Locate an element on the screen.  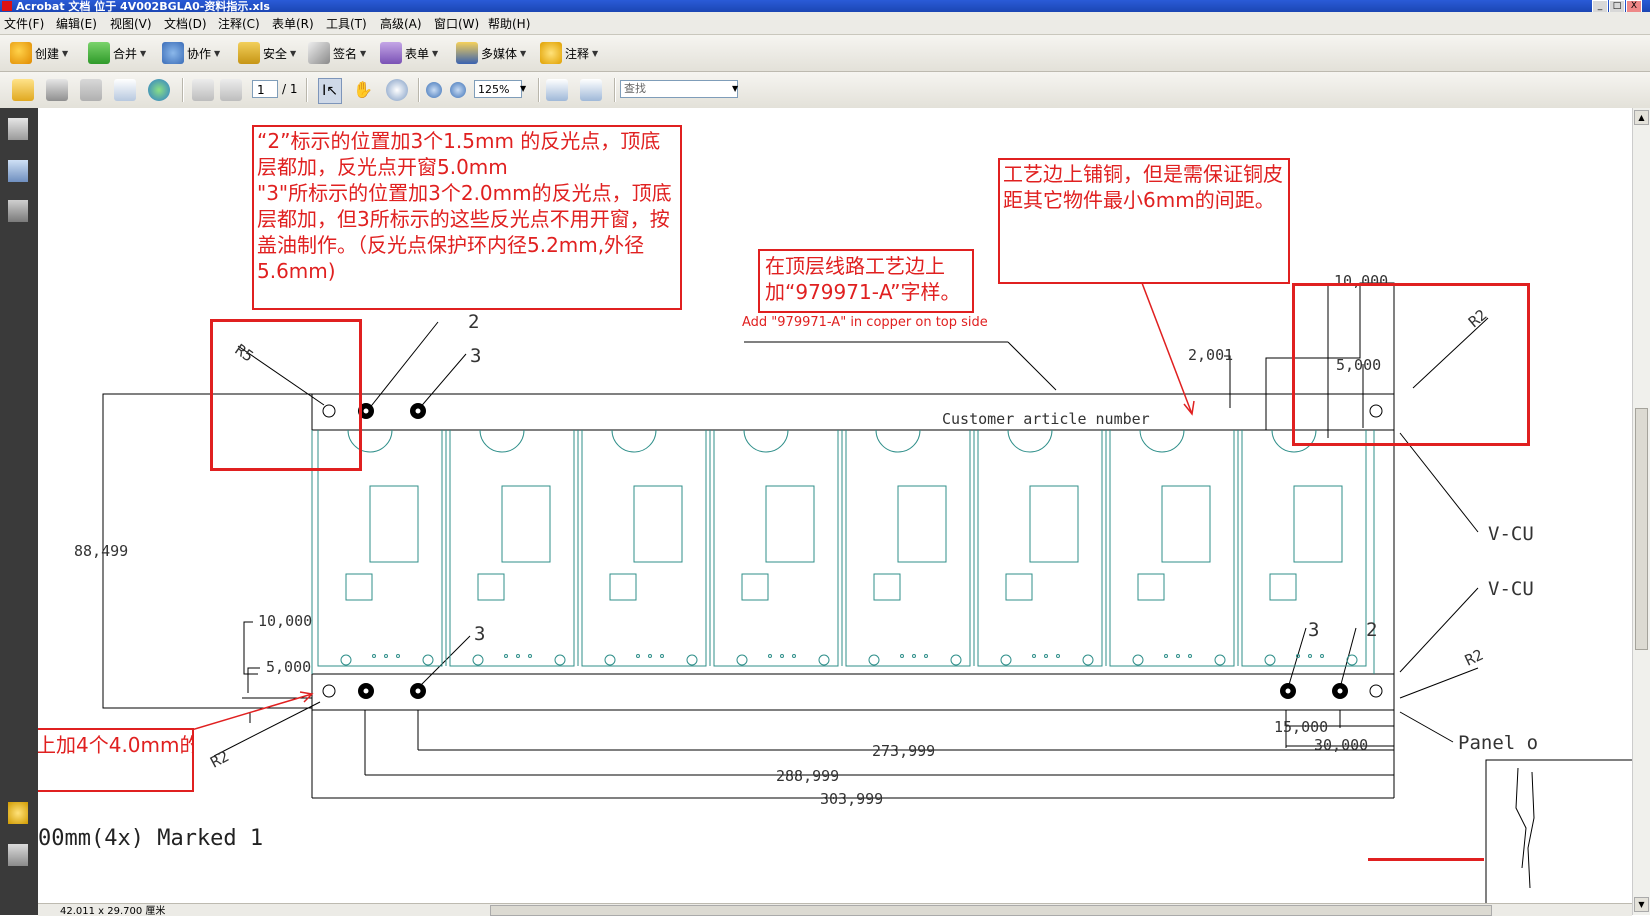
menu-edit: 编辑(E) is located at coordinates (76, 23).